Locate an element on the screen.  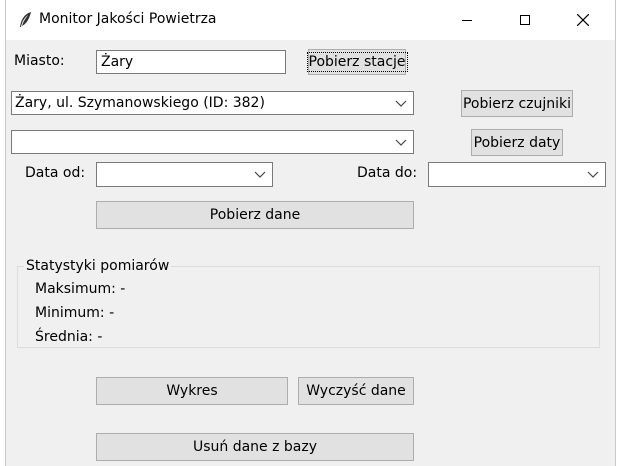
clear-data-button: Wyczyść dane is located at coordinates (356, 391).